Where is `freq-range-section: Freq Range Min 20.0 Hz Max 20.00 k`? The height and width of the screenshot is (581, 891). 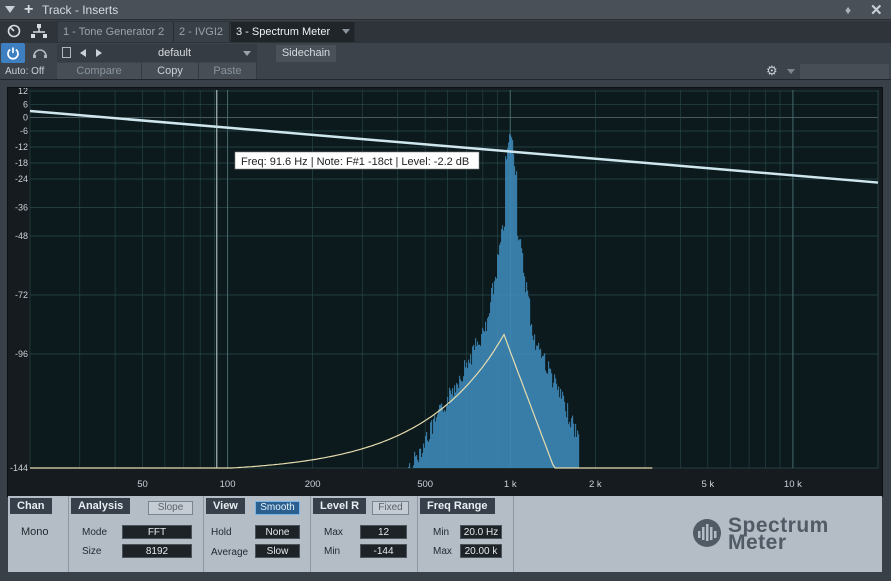 freq-range-section: Freq Range Min 20.0 Hz Max 20.00 k is located at coordinates (466, 534).